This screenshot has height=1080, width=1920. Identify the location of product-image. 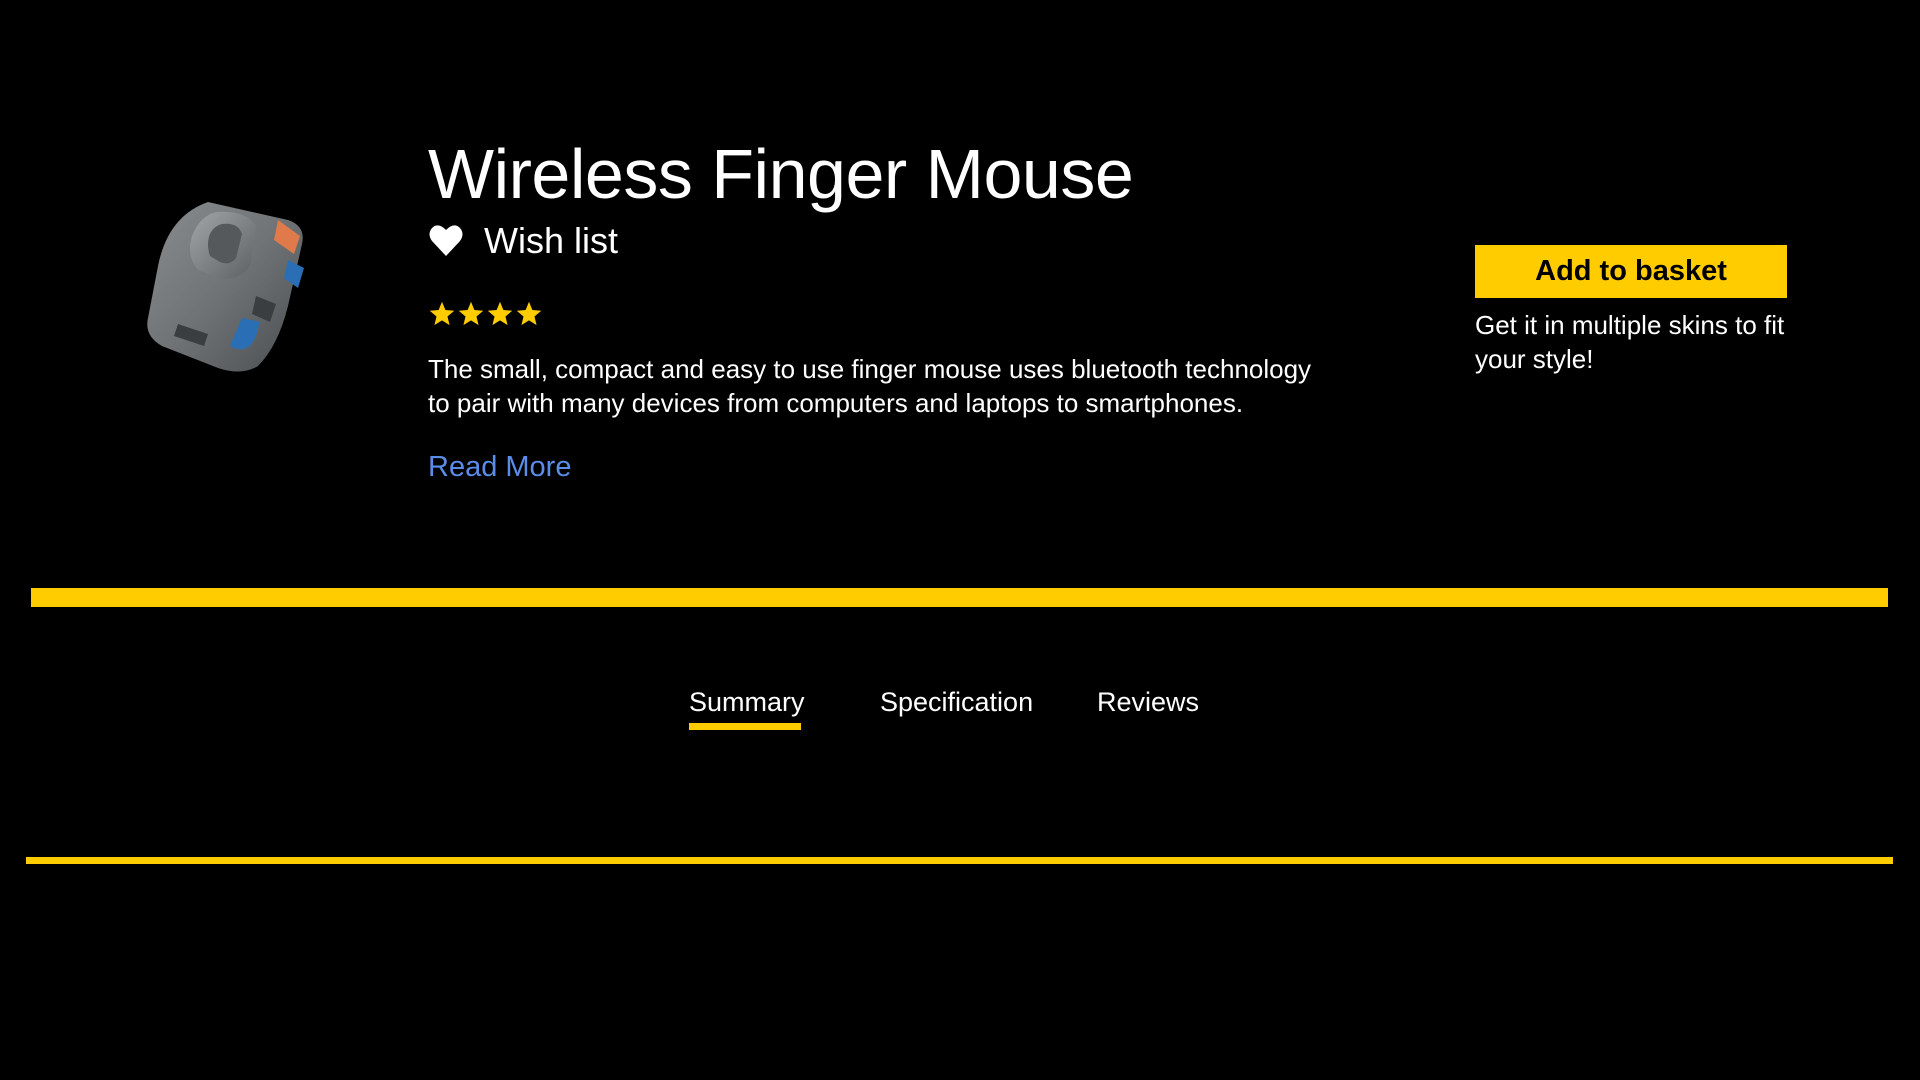
(225, 287).